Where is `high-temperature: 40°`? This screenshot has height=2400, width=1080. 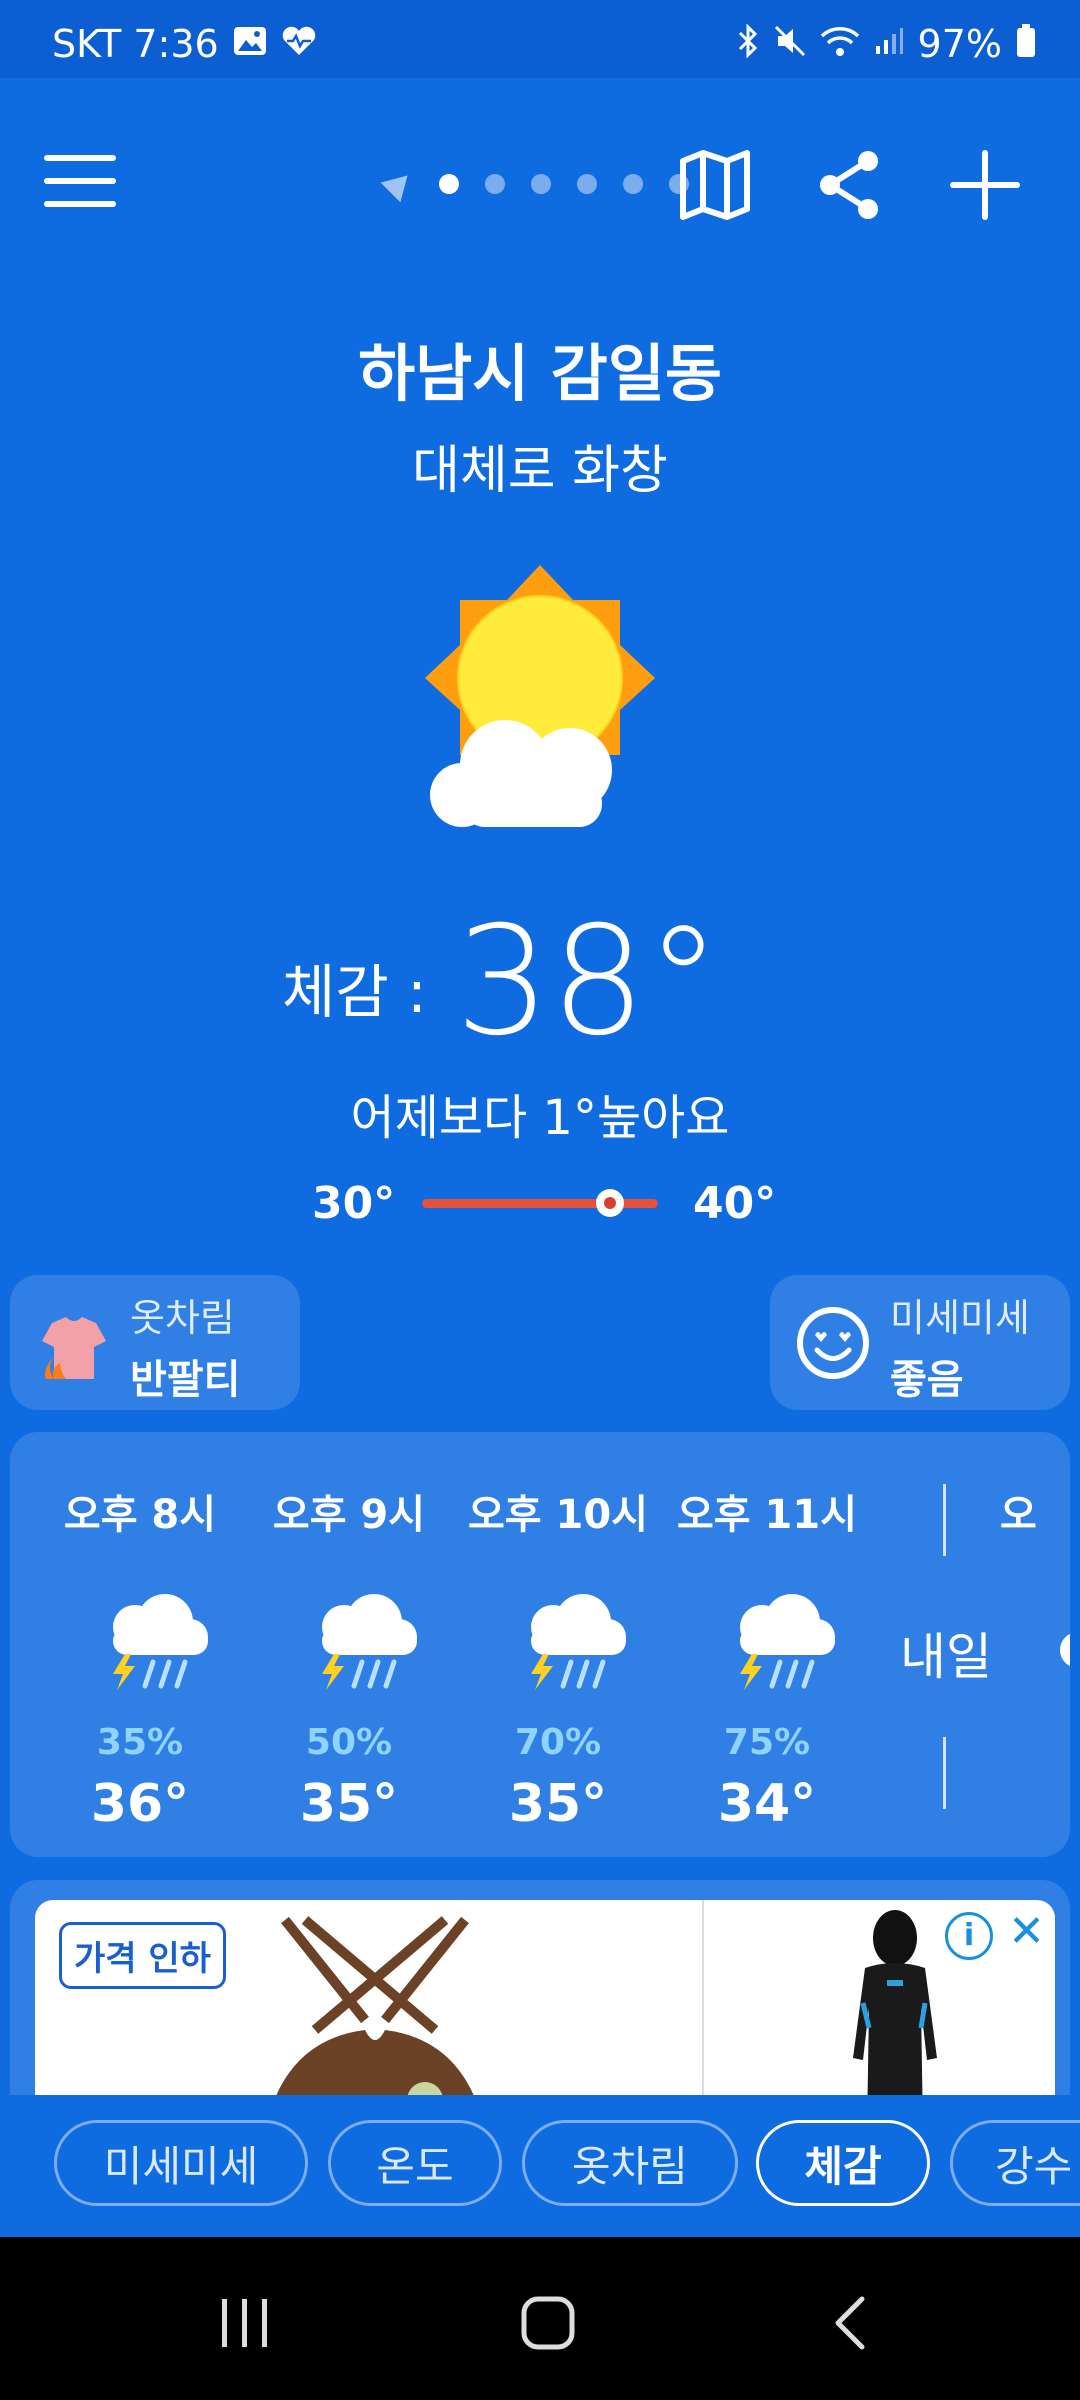 high-temperature: 40° is located at coordinates (735, 1203).